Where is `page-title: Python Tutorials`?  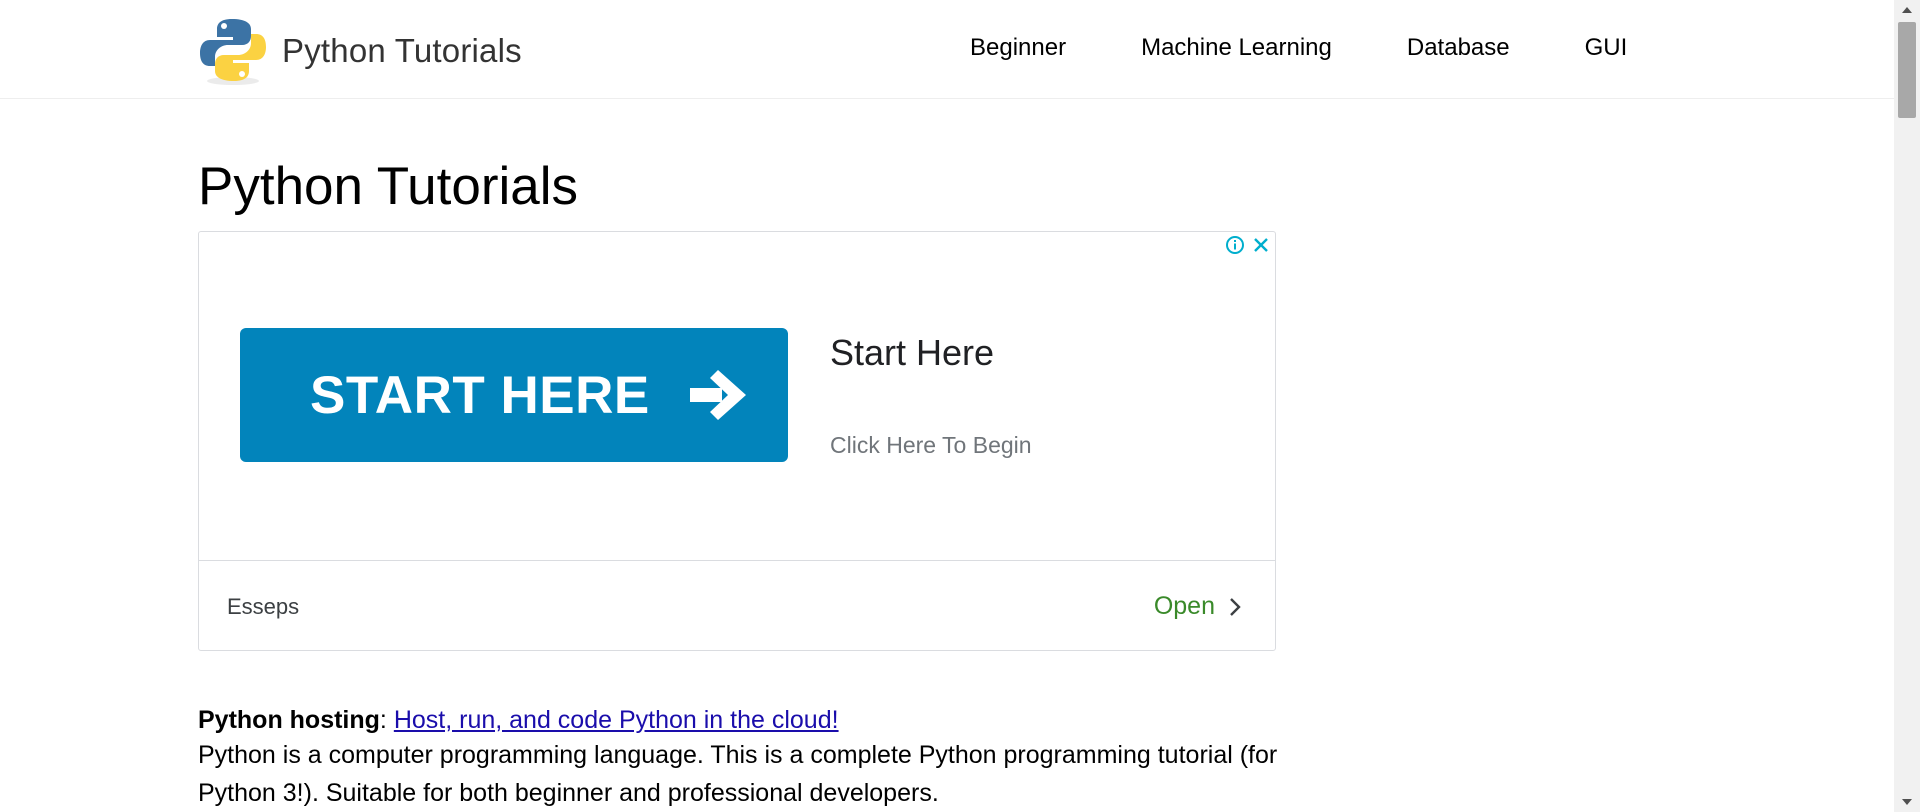
page-title: Python Tutorials is located at coordinates (388, 186).